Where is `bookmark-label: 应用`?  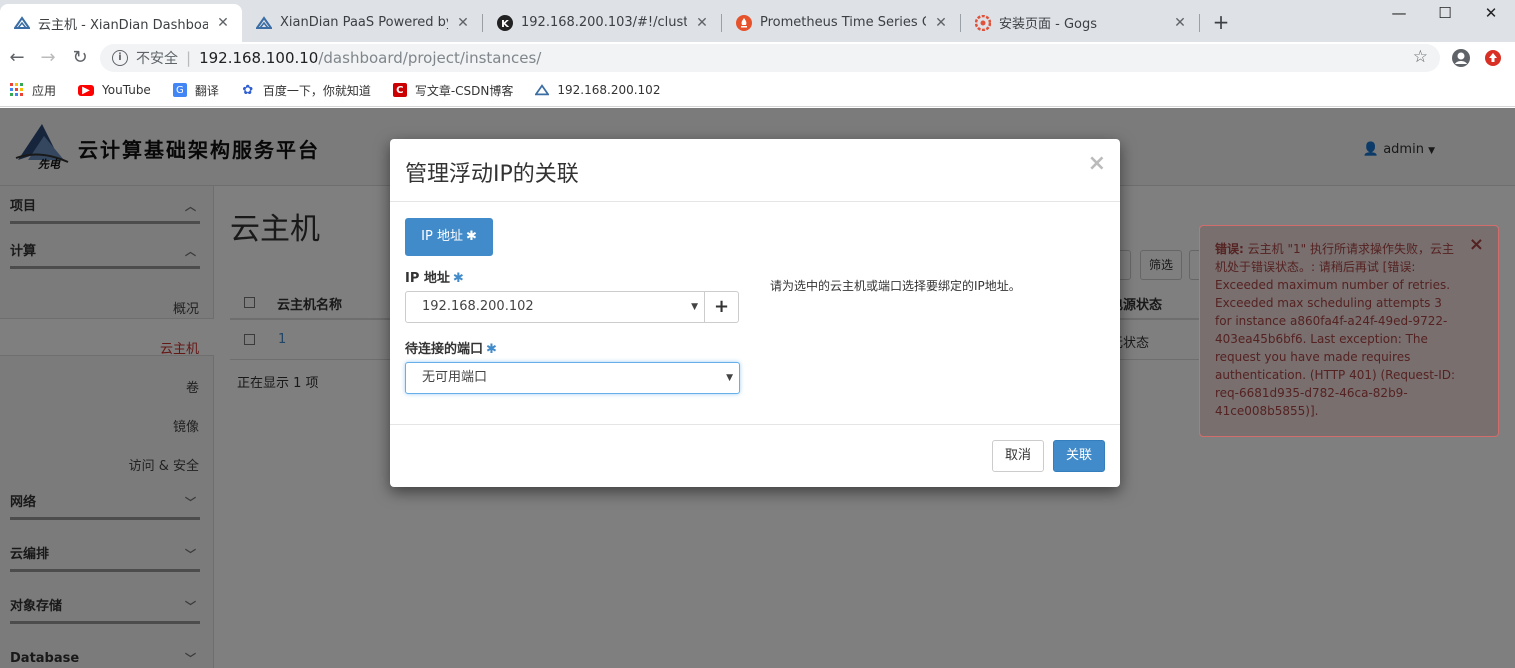
bookmark-label: 应用 is located at coordinates (44, 90).